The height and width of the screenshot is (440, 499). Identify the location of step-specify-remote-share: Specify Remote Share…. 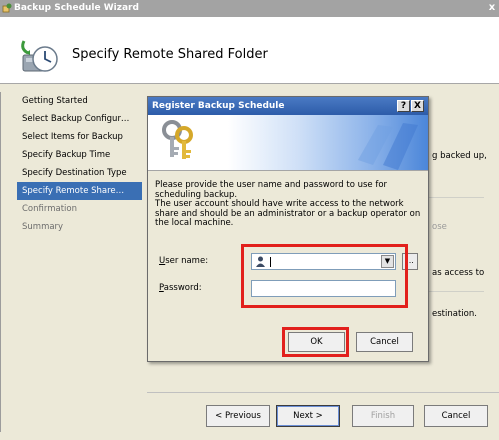
(79, 191).